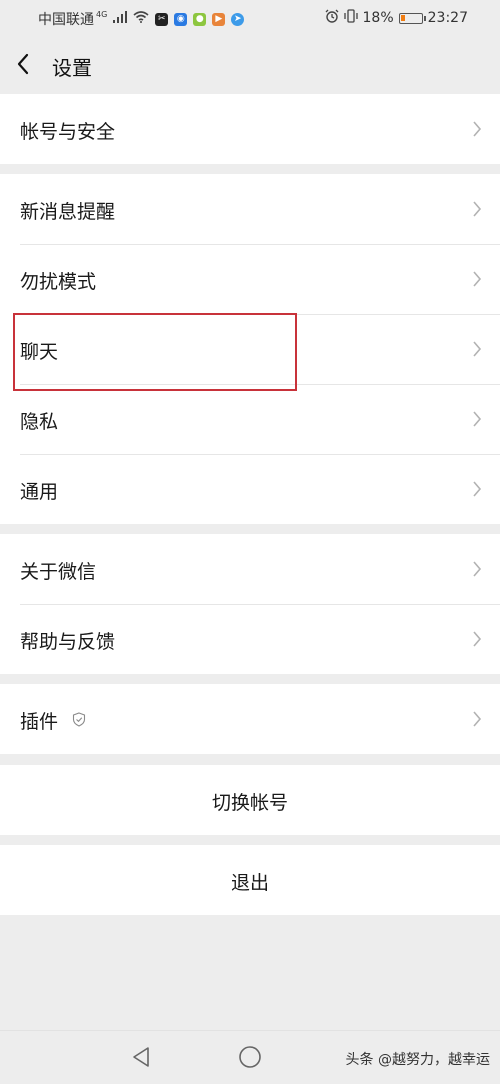 Image resolution: width=500 pixels, height=1084 pixels. I want to click on telegram-app-icon: ➤, so click(238, 19).